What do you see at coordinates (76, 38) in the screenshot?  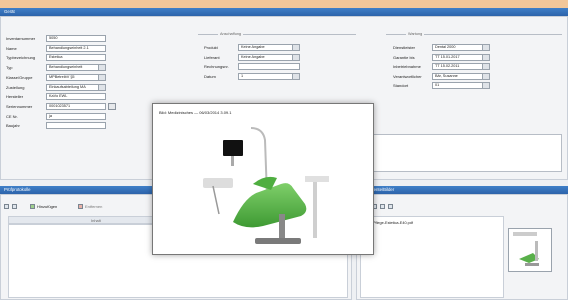 I see `field-inventarnummer-input: 5050` at bounding box center [76, 38].